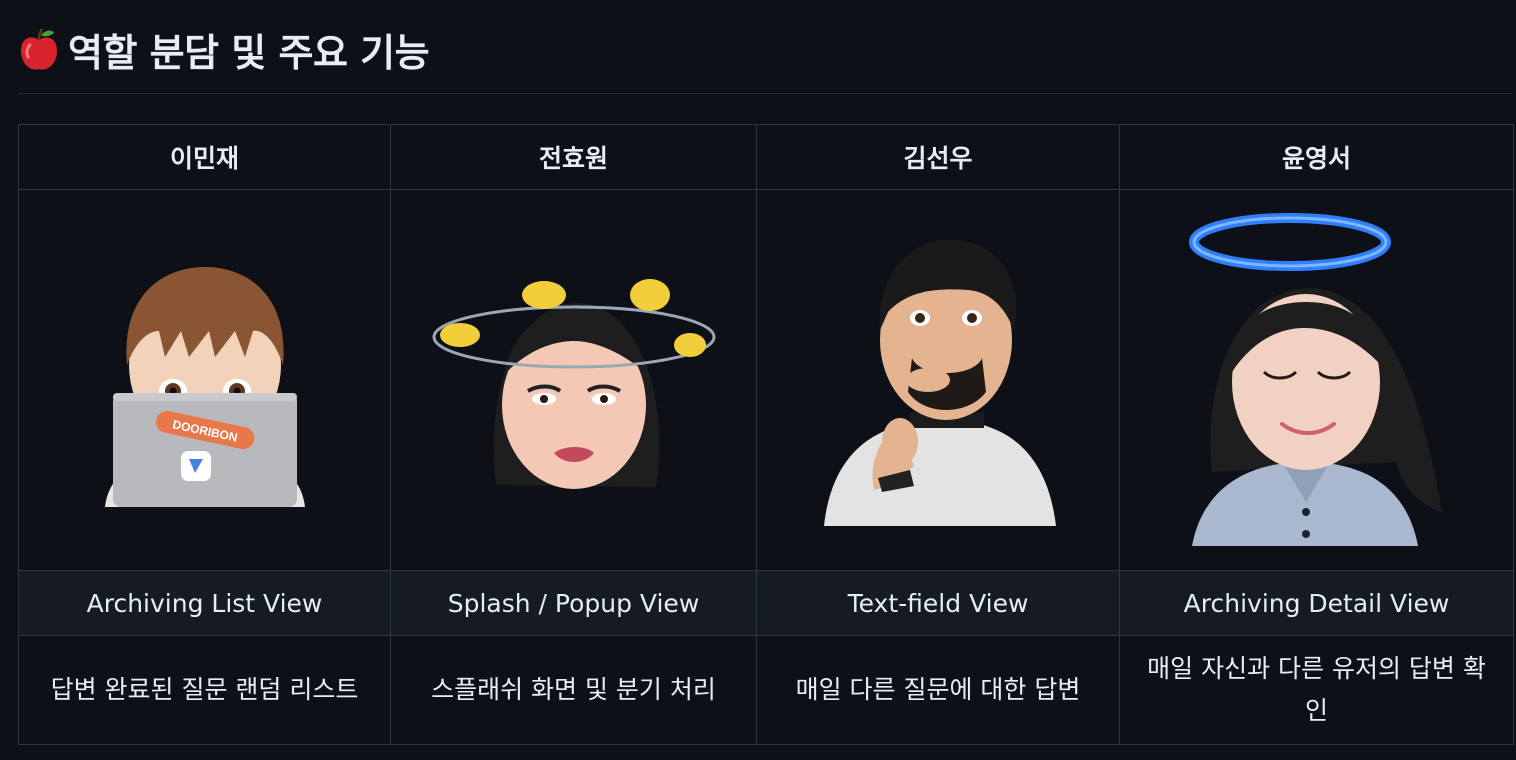 Image resolution: width=1516 pixels, height=760 pixels. I want to click on member-name: 윤영서, so click(1316, 157).